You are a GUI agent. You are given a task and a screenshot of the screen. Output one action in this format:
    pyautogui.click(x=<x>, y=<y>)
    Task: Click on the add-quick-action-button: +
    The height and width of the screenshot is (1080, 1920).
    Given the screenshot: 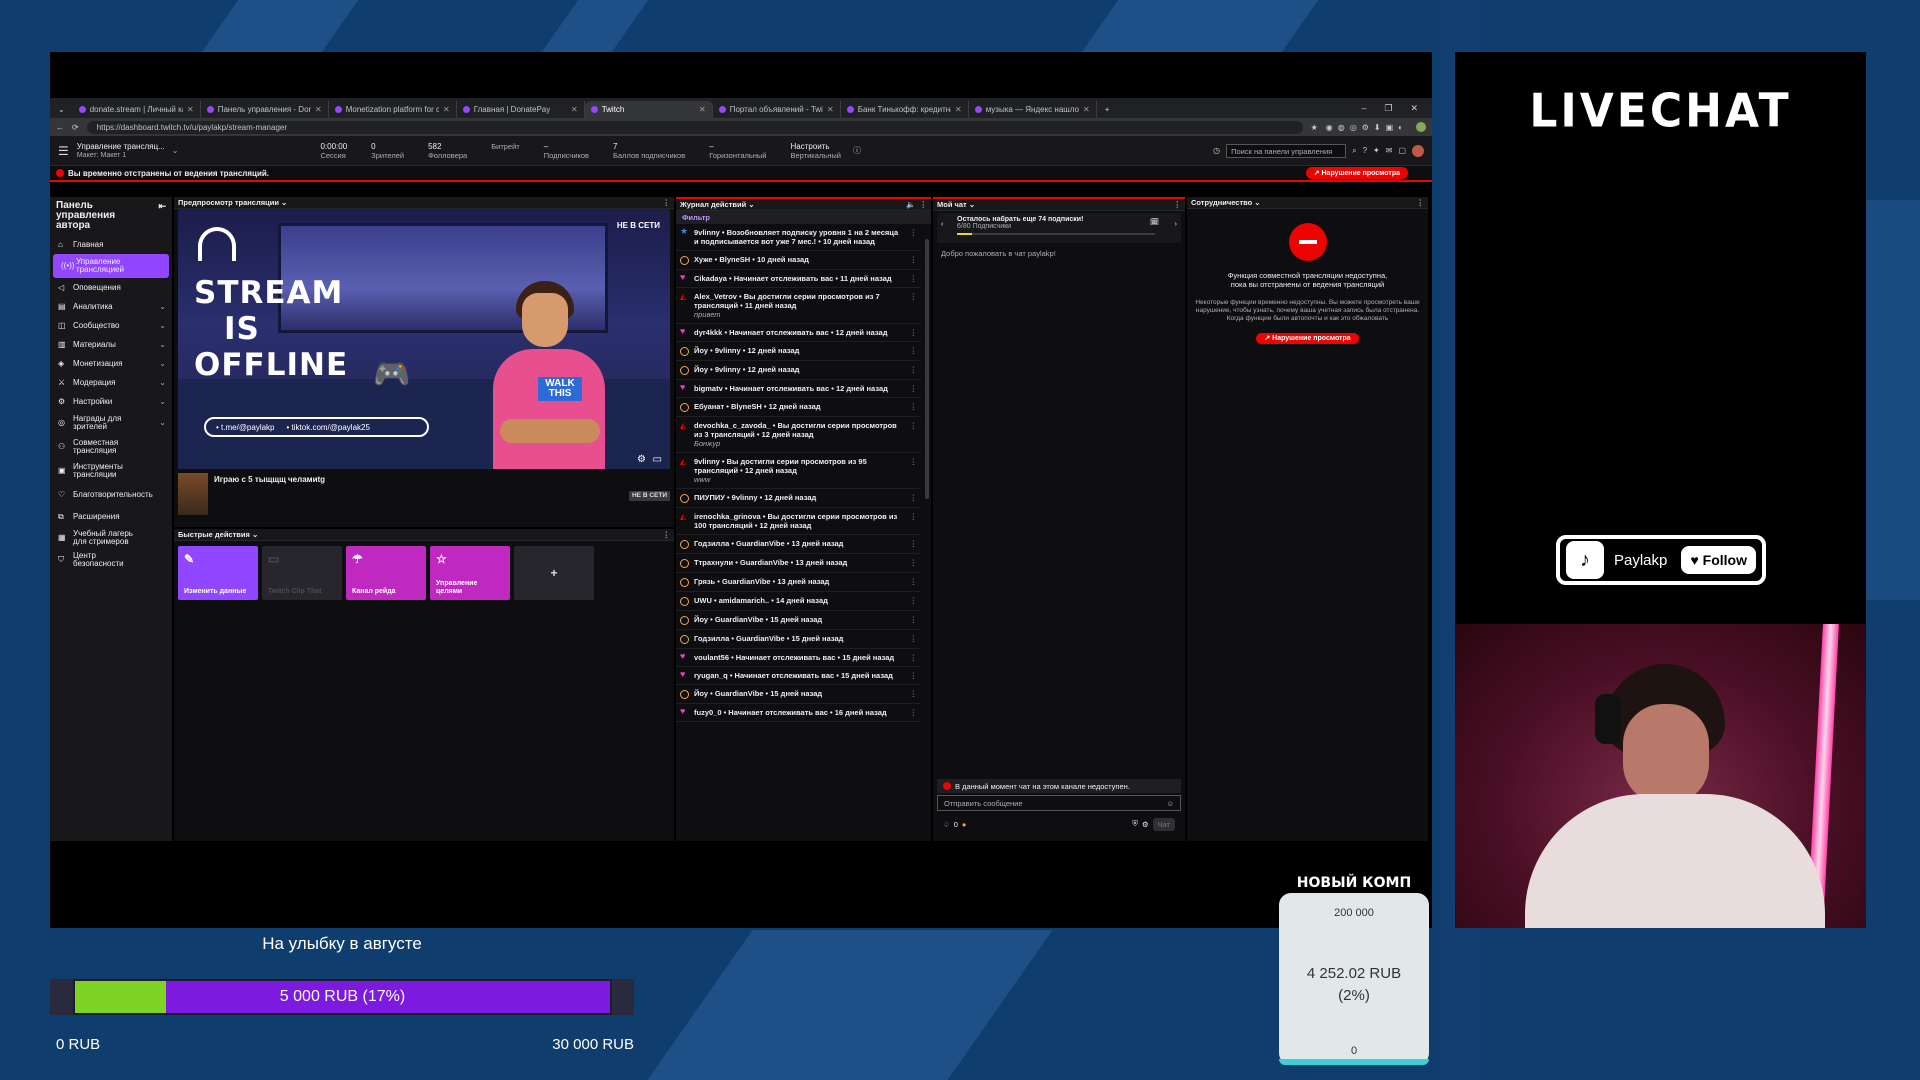 What is the action you would take?
    pyautogui.click(x=554, y=573)
    